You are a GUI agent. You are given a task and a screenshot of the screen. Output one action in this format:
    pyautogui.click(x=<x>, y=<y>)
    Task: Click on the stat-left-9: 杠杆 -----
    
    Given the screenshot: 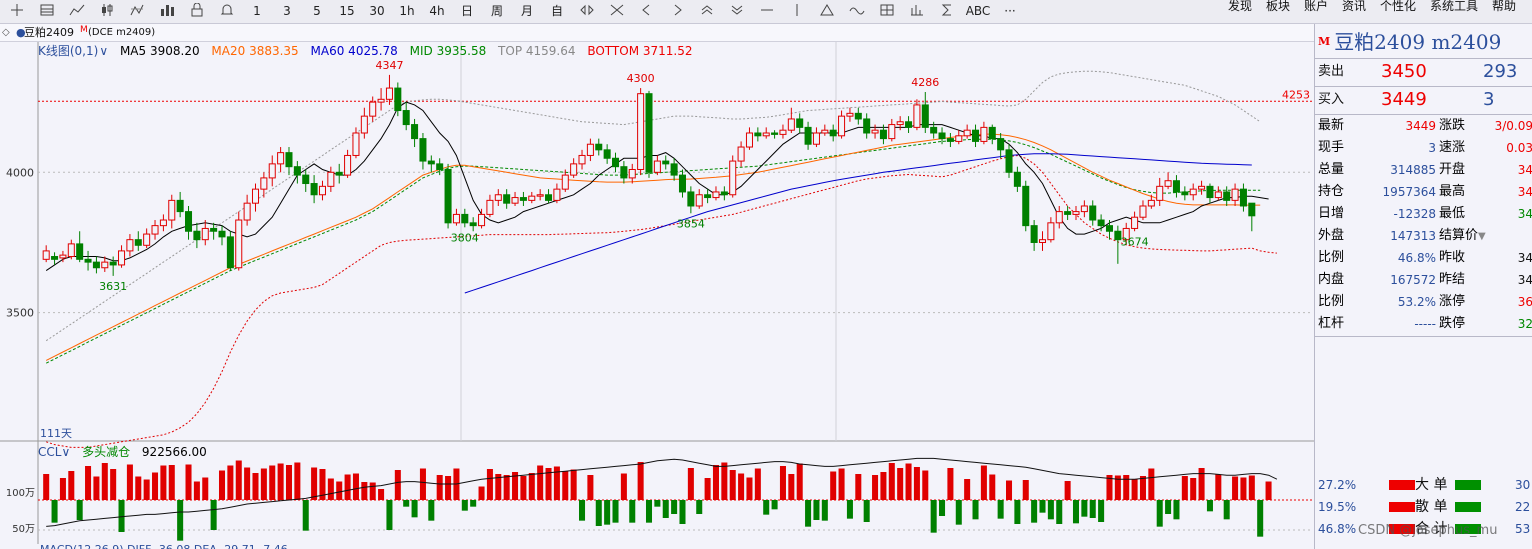 What is the action you would take?
    pyautogui.click(x=1377, y=324)
    